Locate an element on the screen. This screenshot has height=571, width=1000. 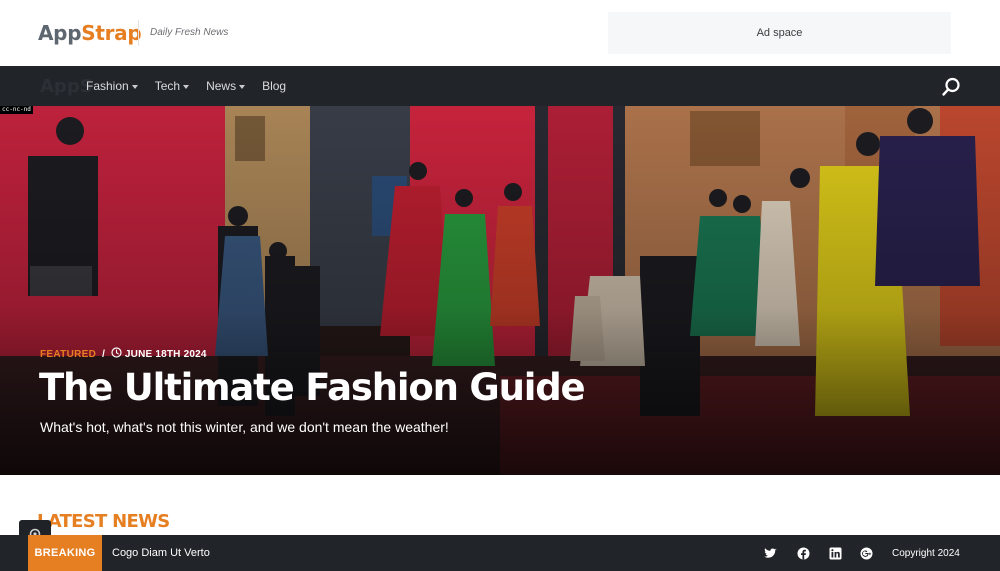
google-plus-icon is located at coordinates (866, 553).